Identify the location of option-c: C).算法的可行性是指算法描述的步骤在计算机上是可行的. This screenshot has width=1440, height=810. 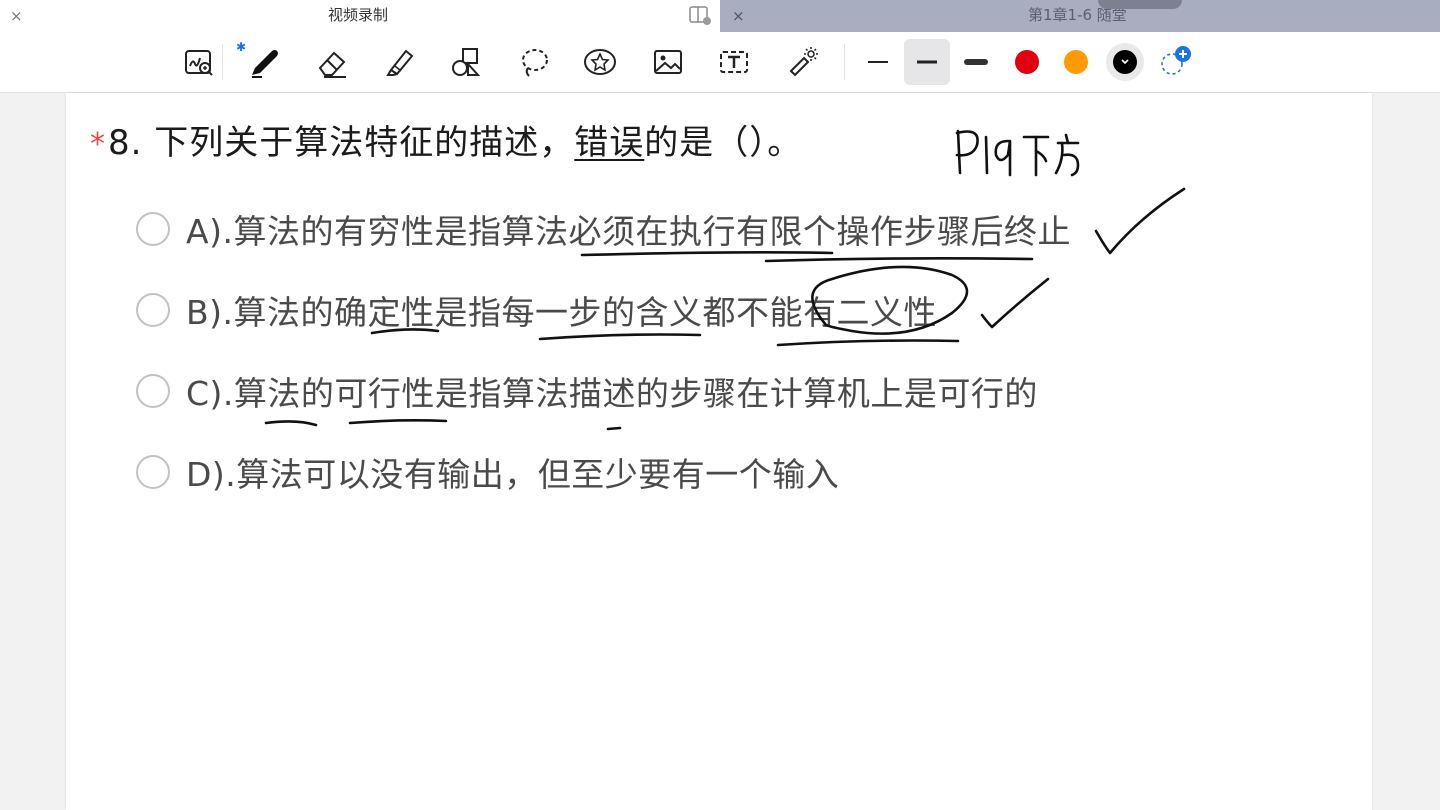
(587, 391).